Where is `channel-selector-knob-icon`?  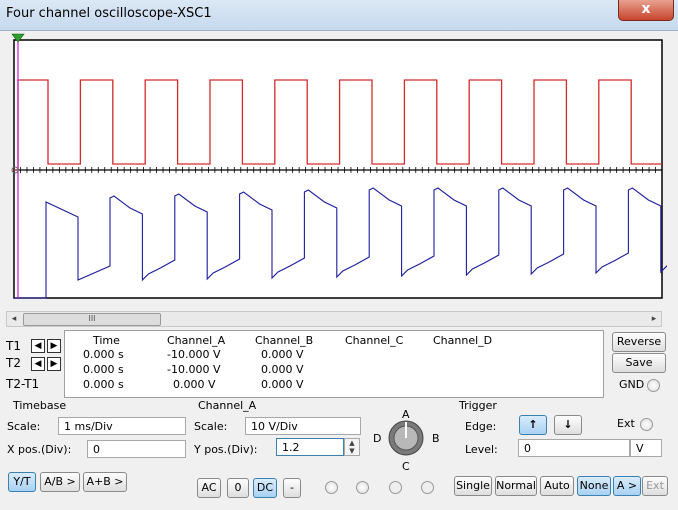 channel-selector-knob-icon is located at coordinates (406, 438).